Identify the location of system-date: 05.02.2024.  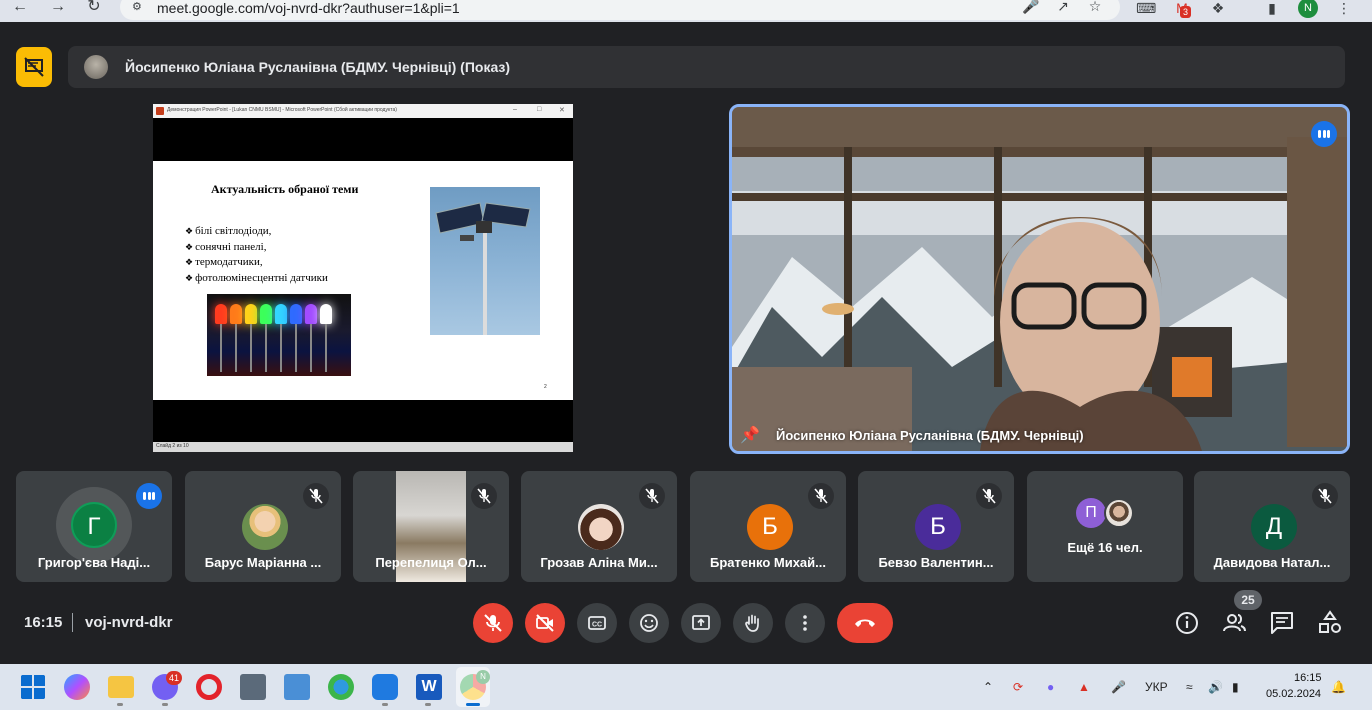
(1293, 694).